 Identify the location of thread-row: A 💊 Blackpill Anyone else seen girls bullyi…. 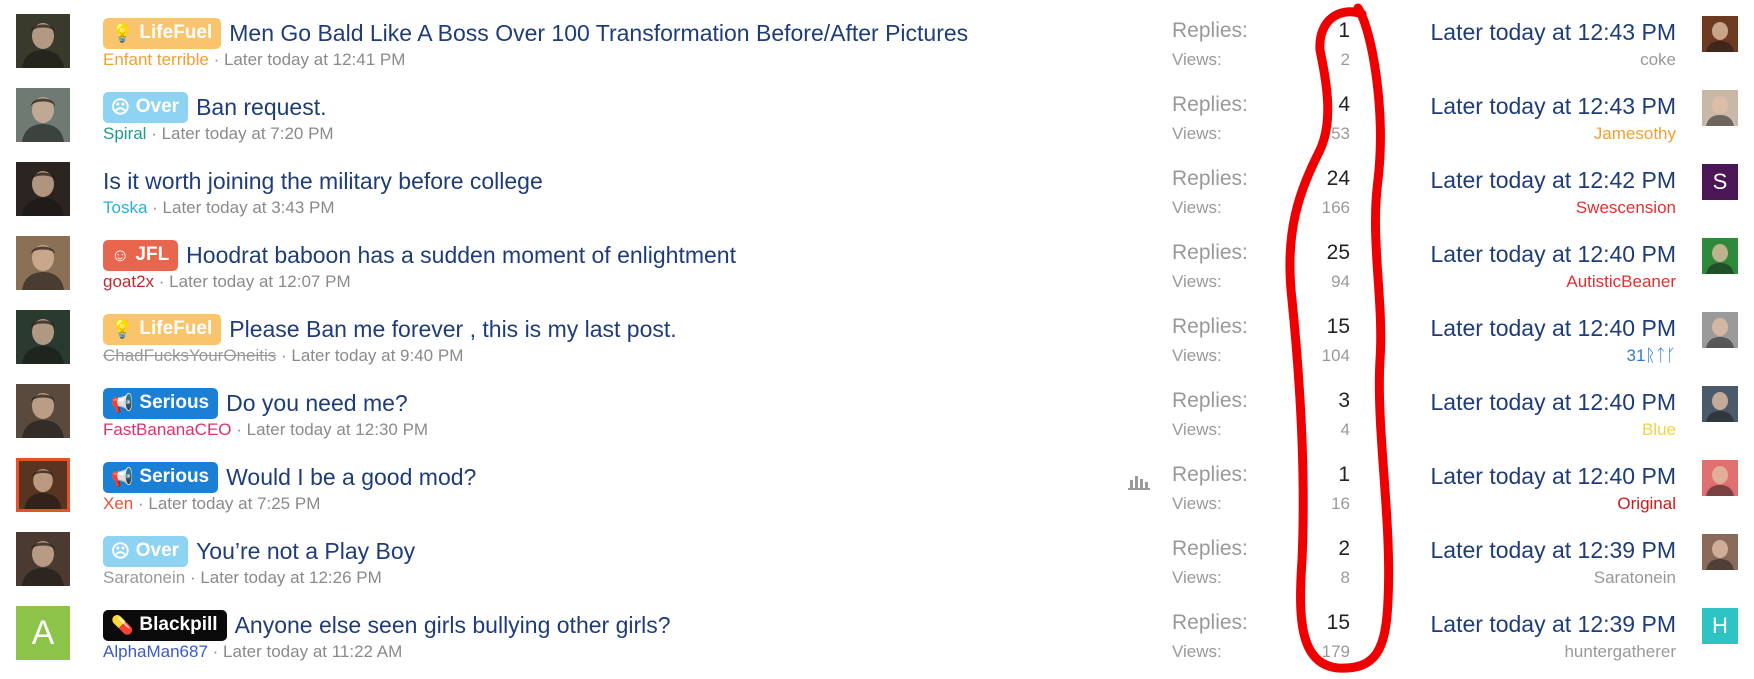
(877, 629).